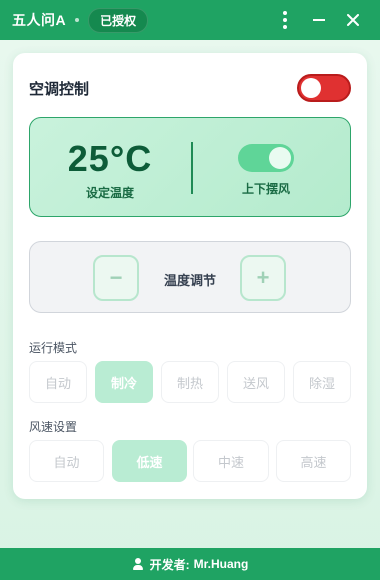 This screenshot has width=380, height=580. Describe the element at coordinates (169, 564) in the screenshot. I see `developer-label: 开发者:` at that location.